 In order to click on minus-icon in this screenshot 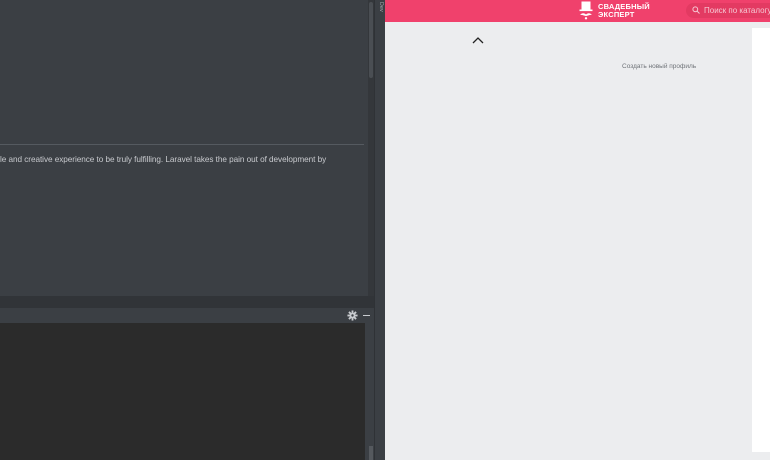, I will do `click(366, 315)`.